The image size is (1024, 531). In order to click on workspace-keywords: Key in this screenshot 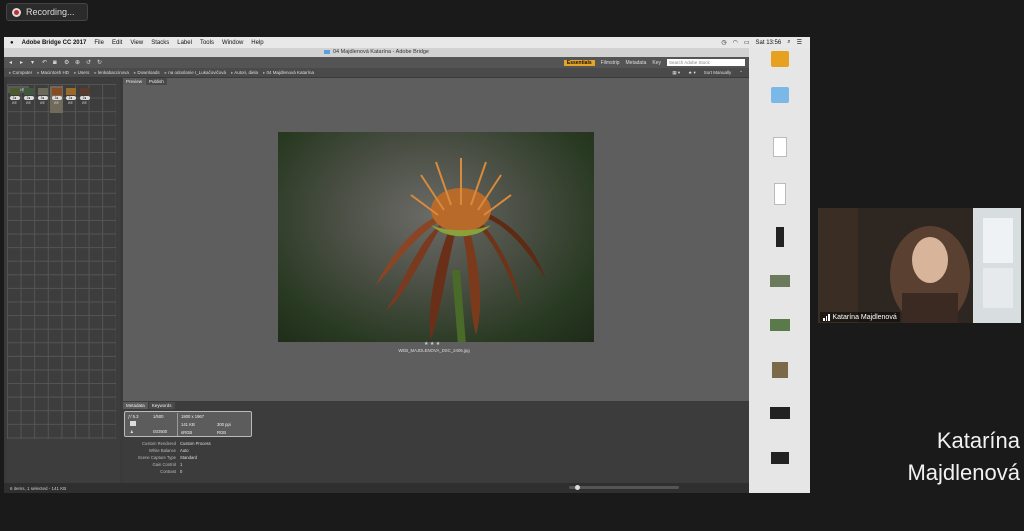, I will do `click(656, 63)`.